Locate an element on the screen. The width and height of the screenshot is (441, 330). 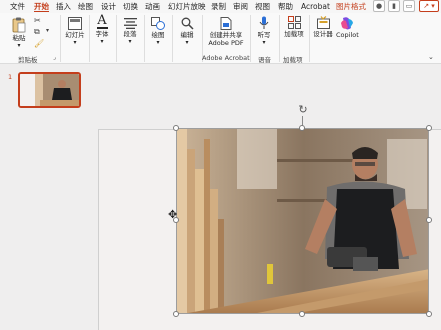
slide-number: 1 is located at coordinates (10, 77).